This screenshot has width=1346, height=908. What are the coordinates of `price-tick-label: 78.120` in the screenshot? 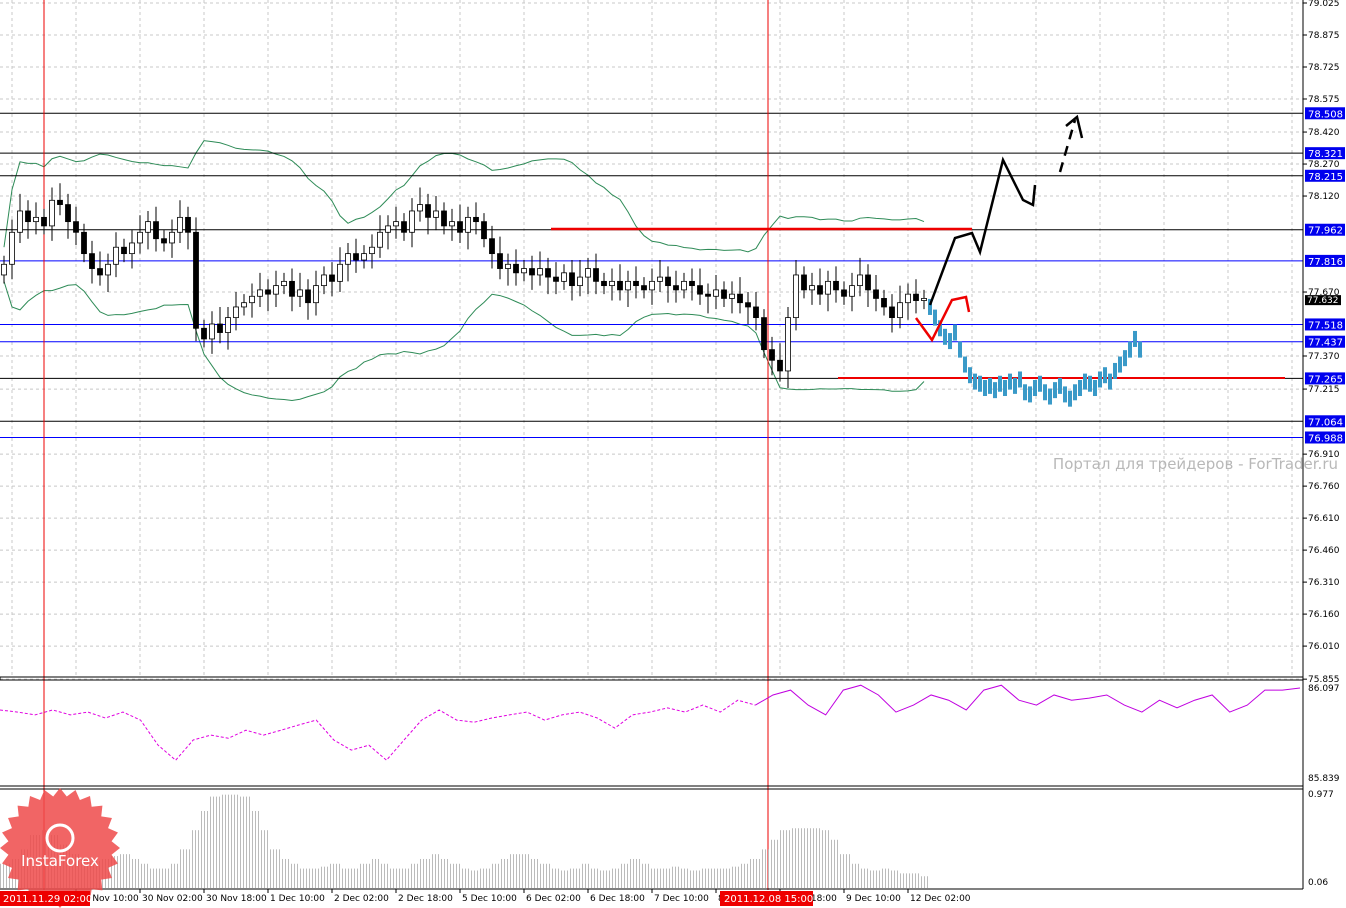 It's located at (1324, 197).